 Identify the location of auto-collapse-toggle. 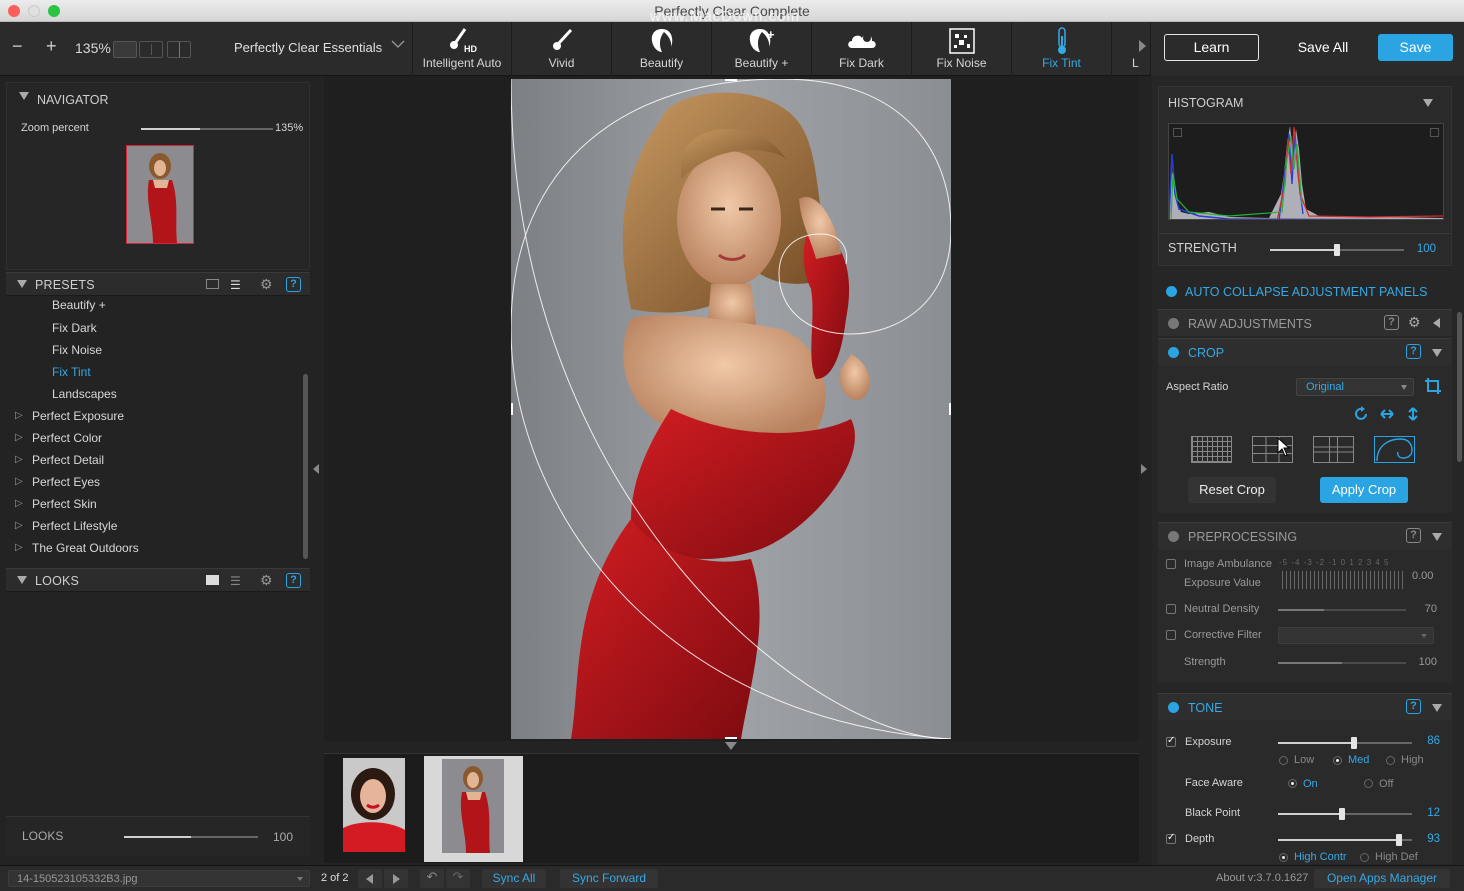
(1171, 291).